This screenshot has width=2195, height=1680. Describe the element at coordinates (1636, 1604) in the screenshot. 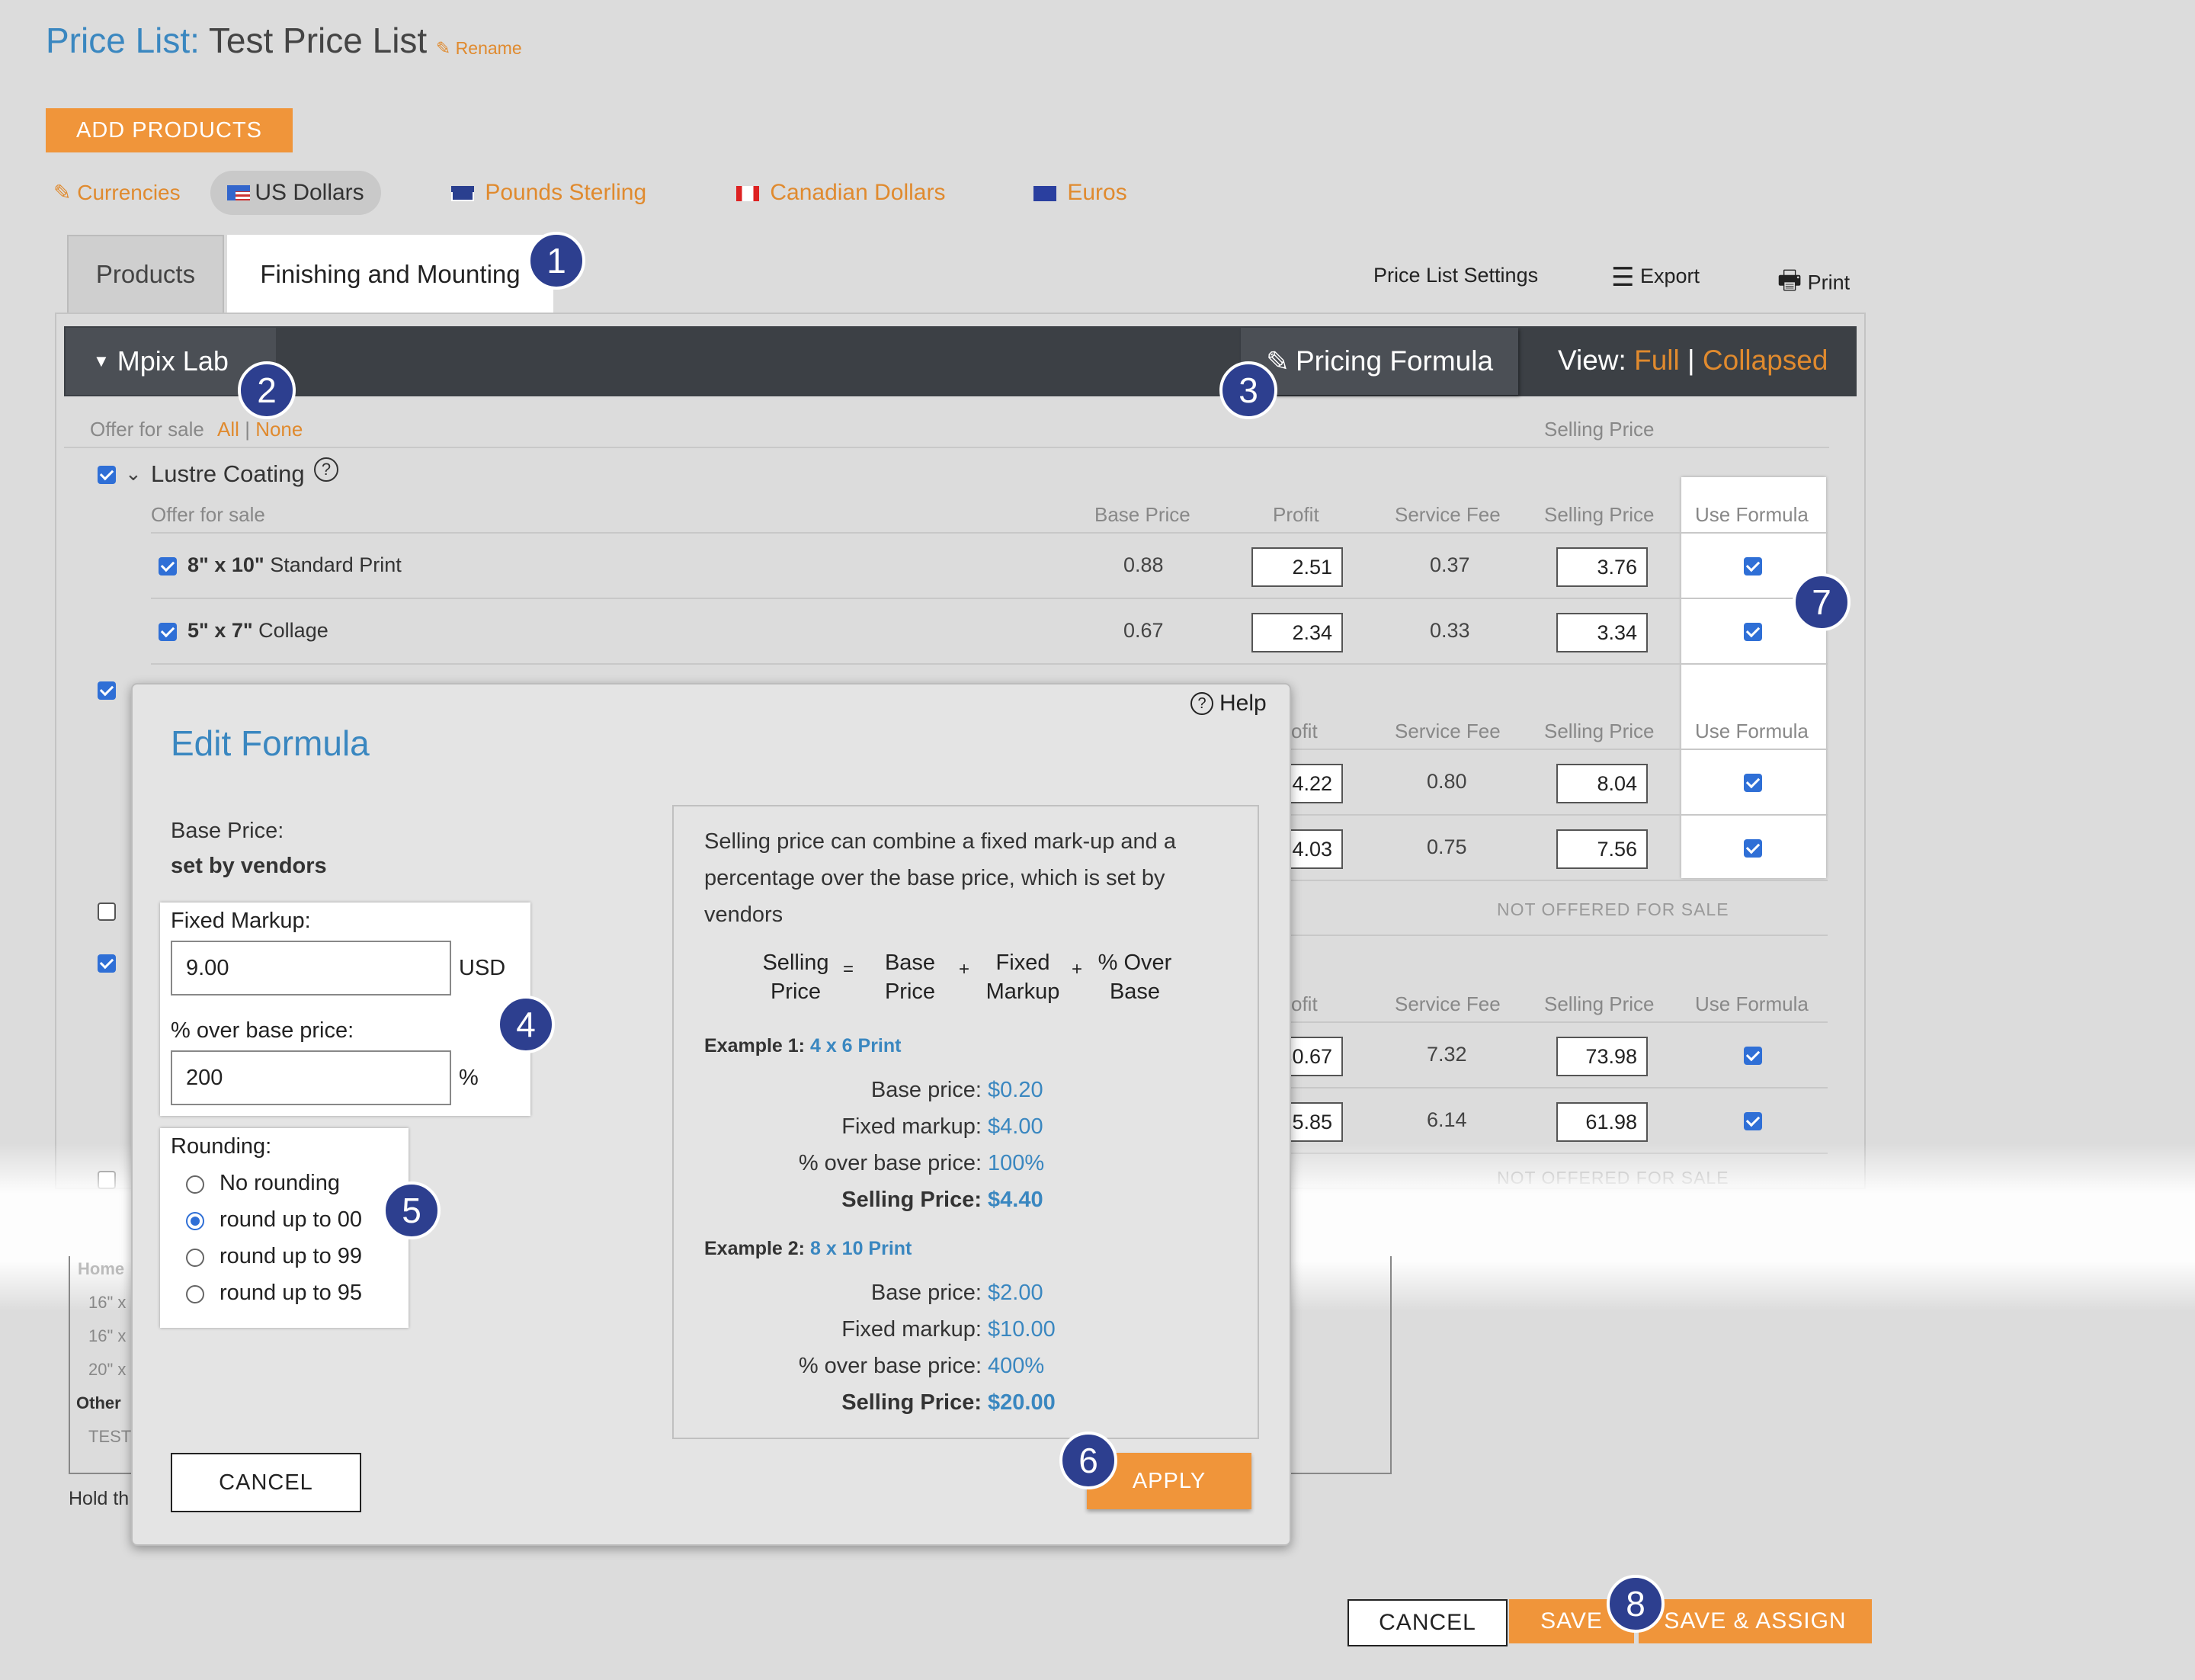

I see `callout-badge-8: 8` at that location.